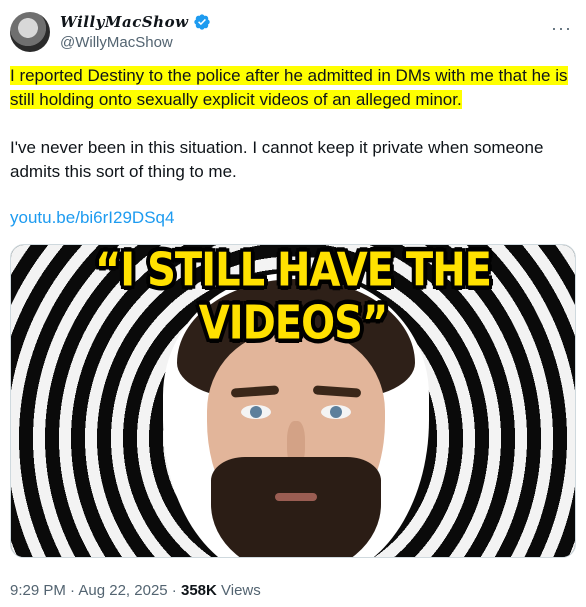  I want to click on portrait-beard, so click(296, 507).